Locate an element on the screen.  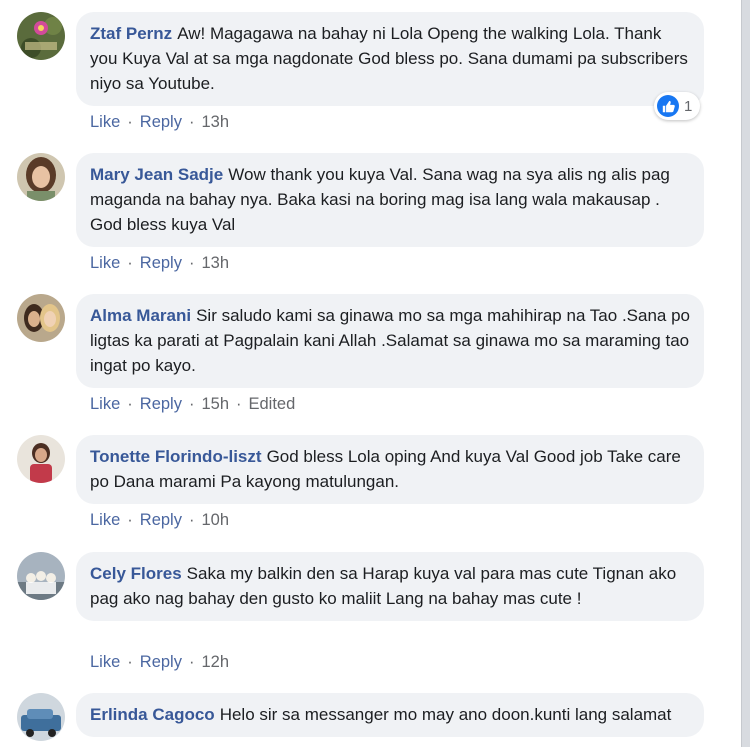
comment-timestamp: 12h is located at coordinates (215, 662).